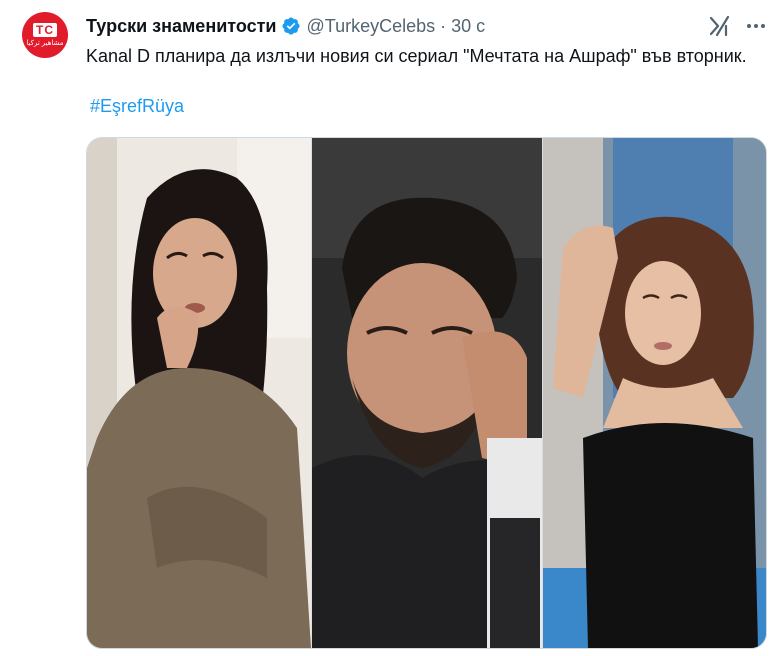 This screenshot has height=656, width=779. I want to click on author-handle: @TurkeyCelebs, so click(371, 26).